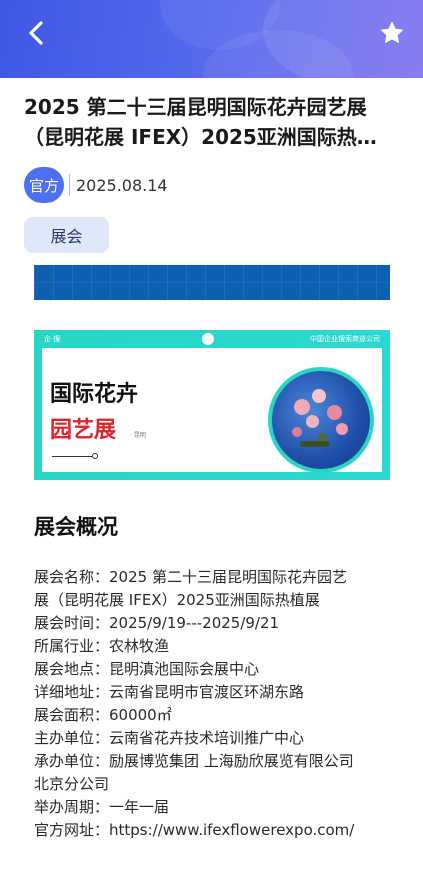 This screenshot has width=423, height=870. What do you see at coordinates (190, 577) in the screenshot?
I see `detail-row: 展会名称：2025 第二十三届昆明国际花卉园艺` at bounding box center [190, 577].